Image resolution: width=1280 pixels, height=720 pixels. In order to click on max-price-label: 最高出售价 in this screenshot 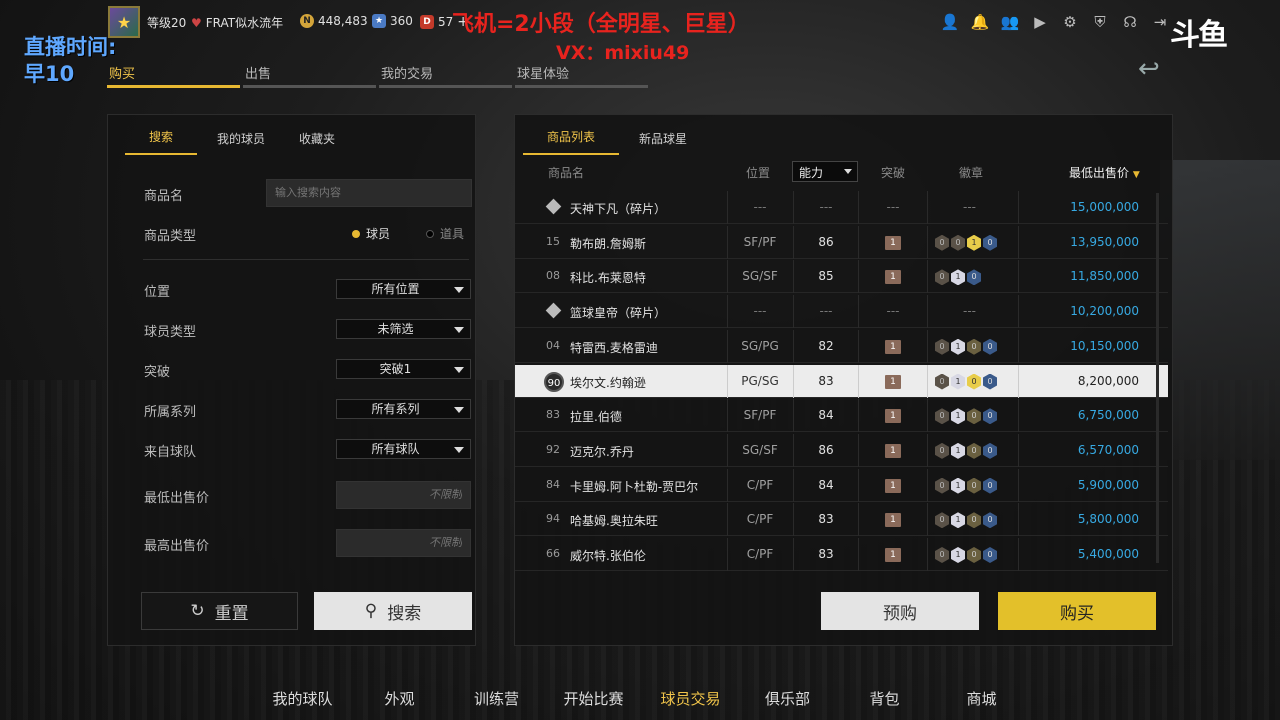, I will do `click(177, 546)`.